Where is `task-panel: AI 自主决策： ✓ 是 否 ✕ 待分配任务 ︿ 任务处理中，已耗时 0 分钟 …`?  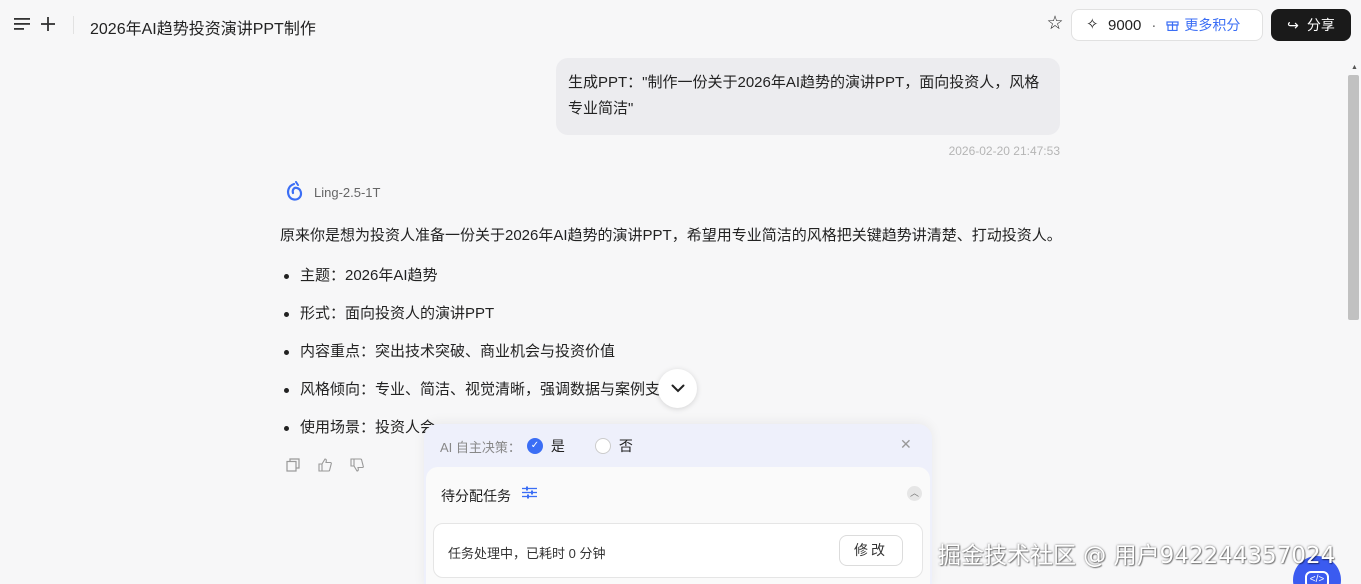
task-panel: AI 自主决策： ✓ 是 否 ✕ 待分配任务 ︿ 任务处理中，已耗时 0 分钟 … is located at coordinates (678, 504).